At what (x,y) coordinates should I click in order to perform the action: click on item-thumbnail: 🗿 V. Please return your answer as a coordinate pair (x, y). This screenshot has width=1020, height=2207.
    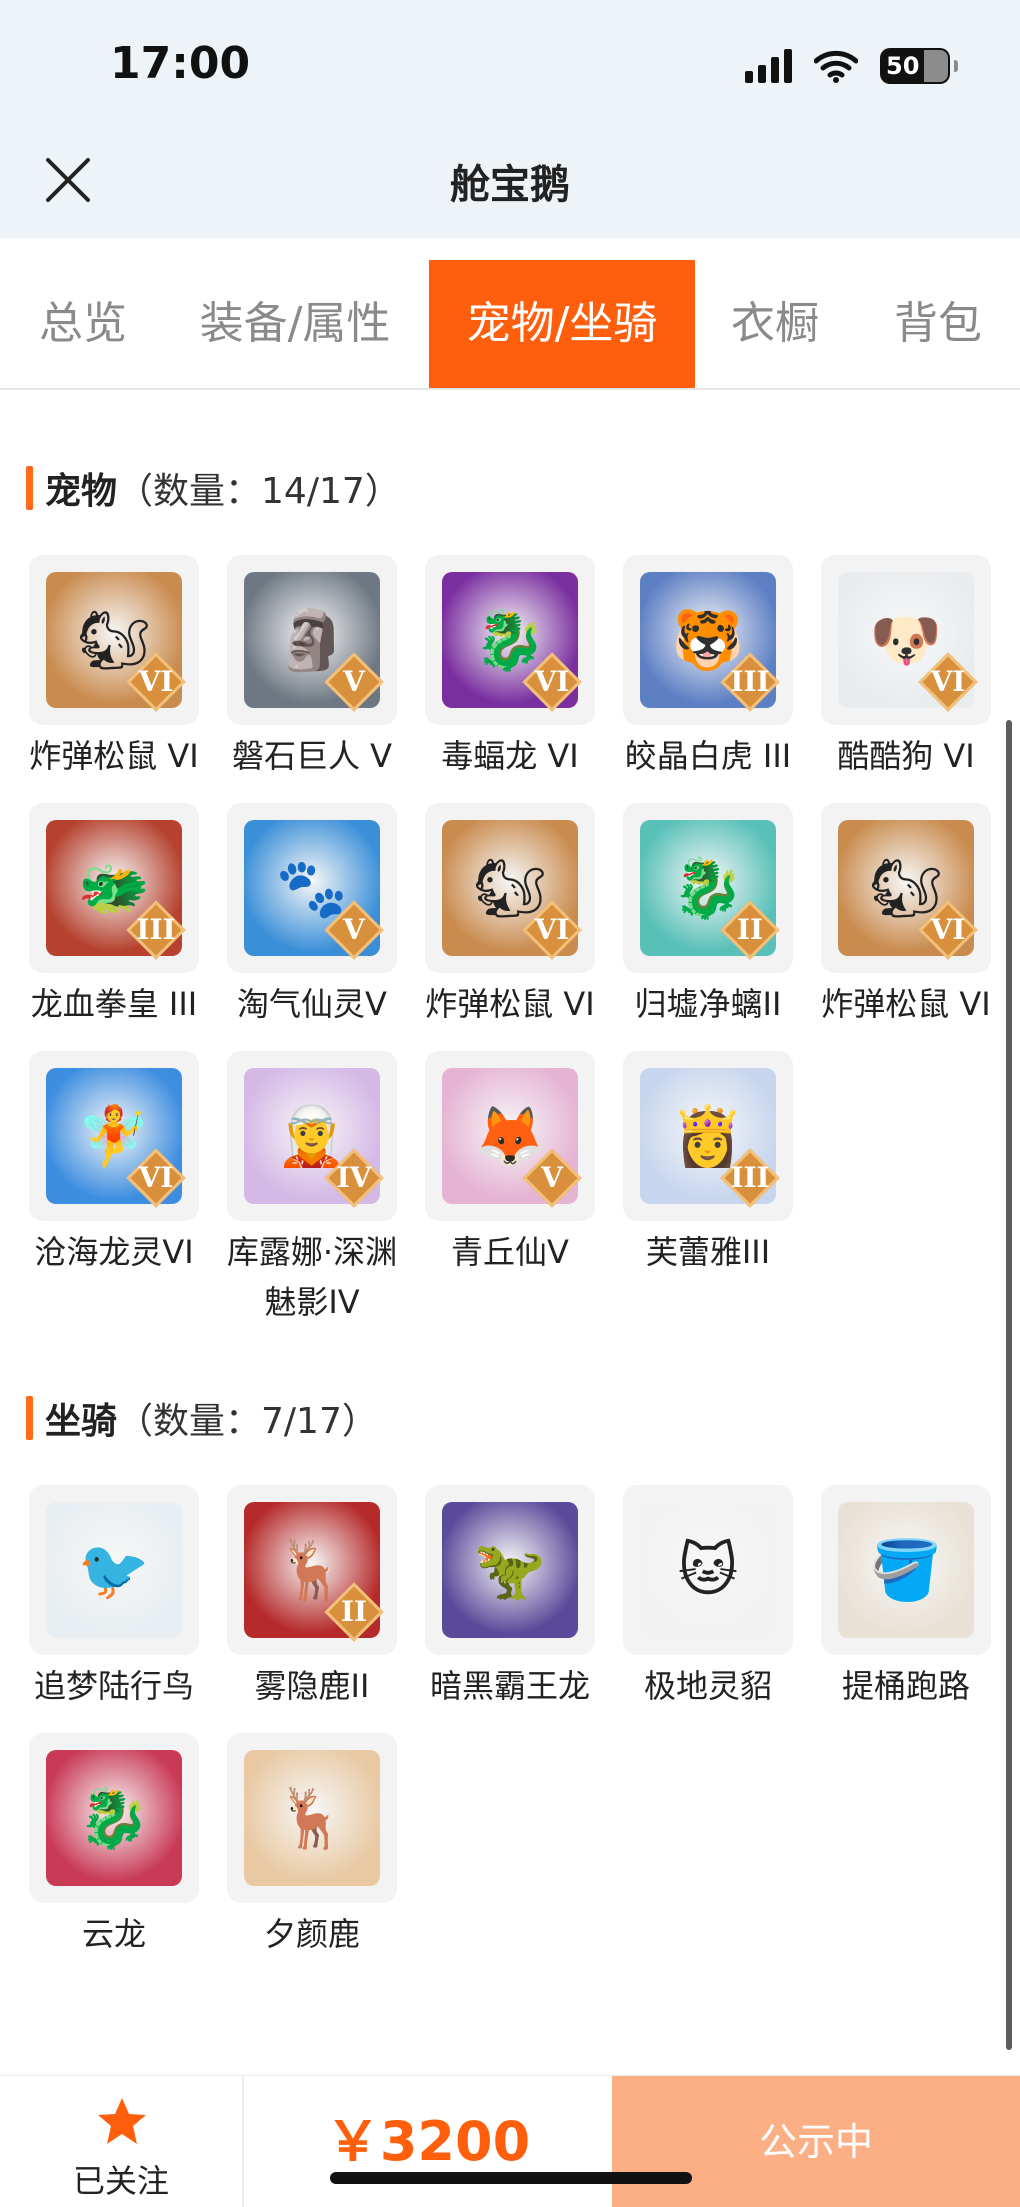
    Looking at the image, I should click on (312, 640).